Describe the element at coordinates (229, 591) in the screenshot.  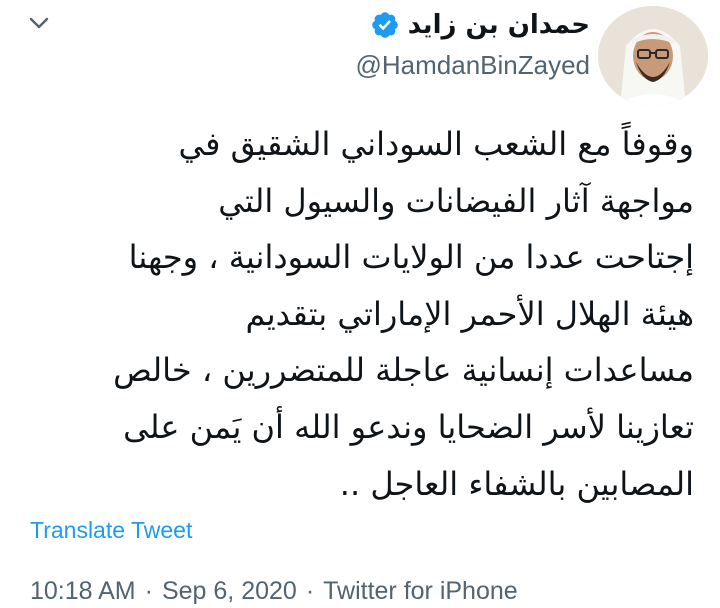
I see `tweet-date: Sep 6, 2020` at that location.